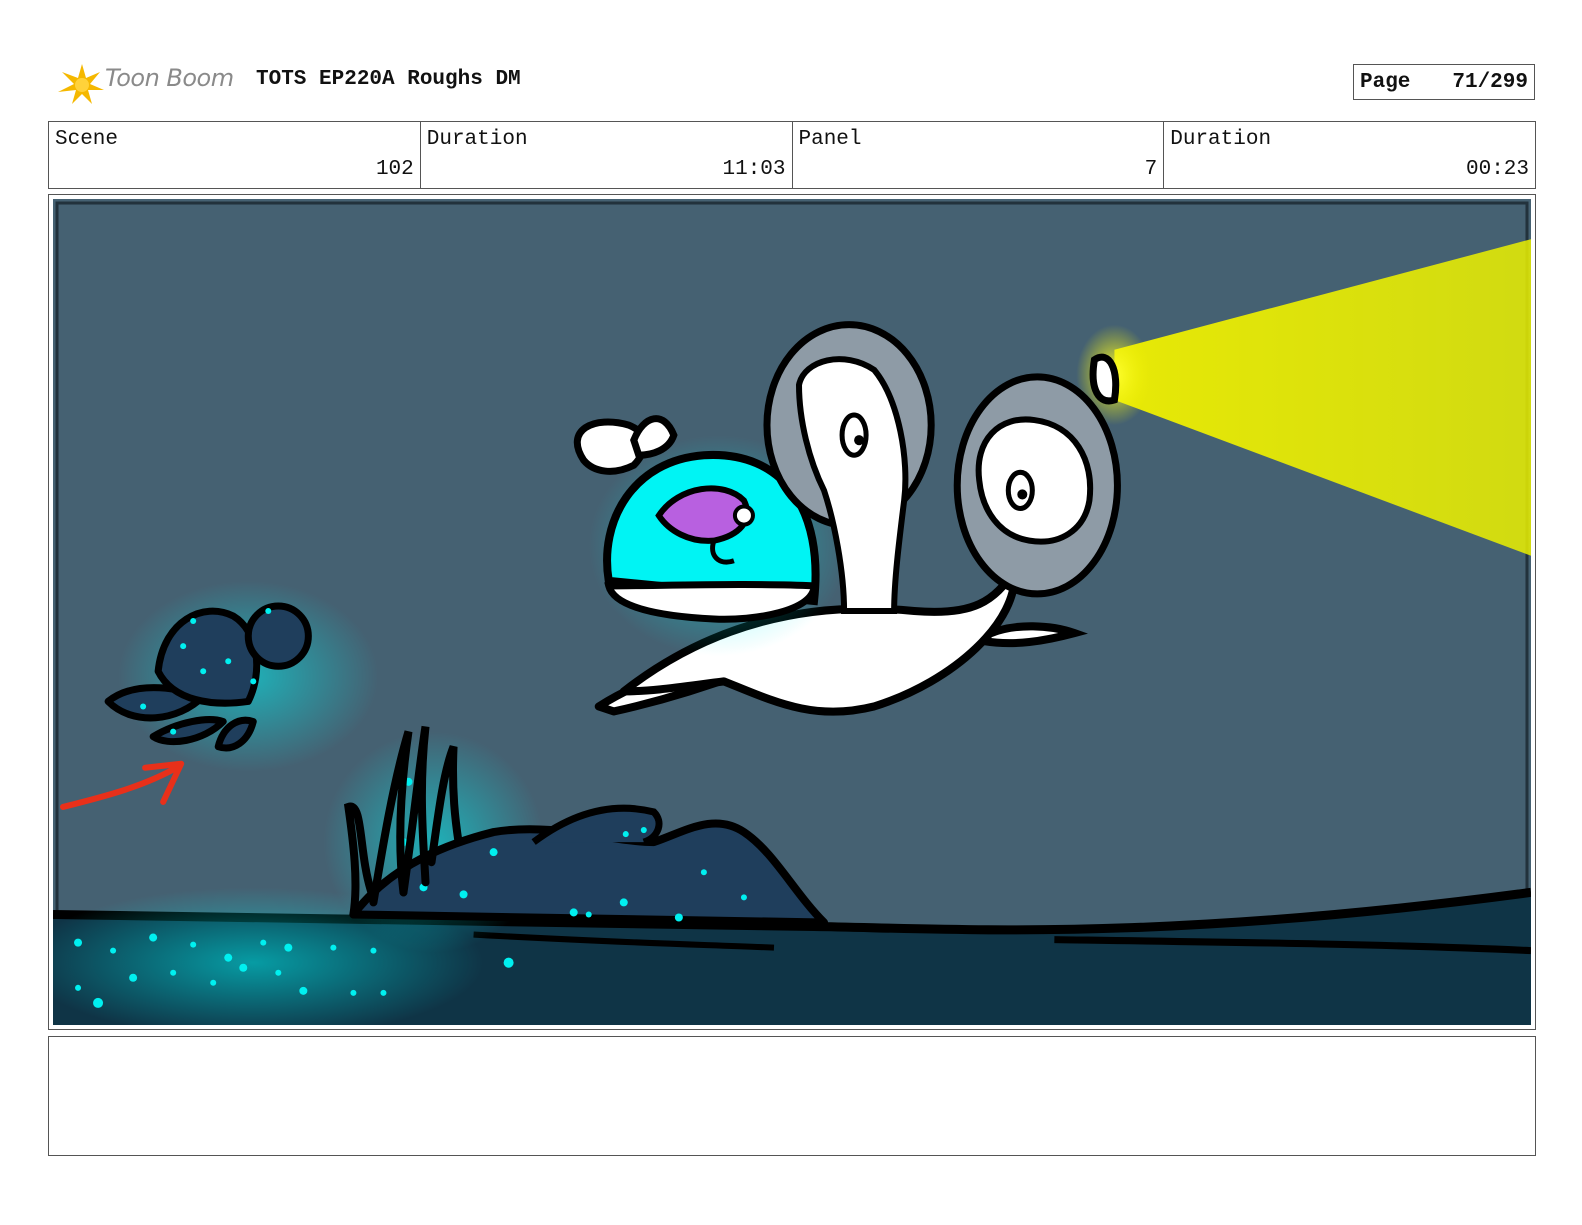 This screenshot has width=1582, height=1225. Describe the element at coordinates (1349, 155) in the screenshot. I see `panel-duration-cell: Duration 00:23` at that location.